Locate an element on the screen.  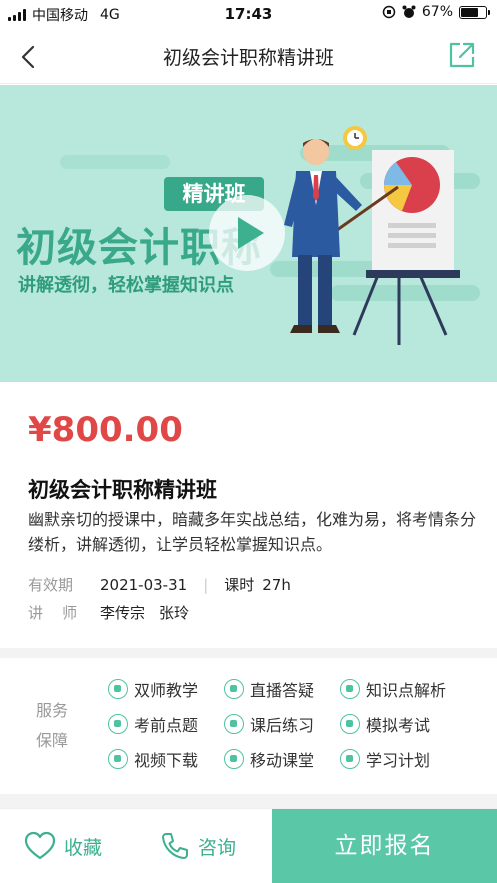
service-item: 视频下载 is located at coordinates (153, 759).